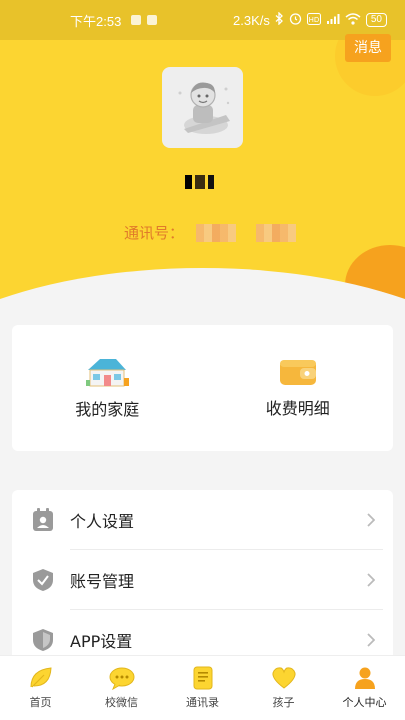 Image resolution: width=405 pixels, height=720 pixels. Describe the element at coordinates (298, 388) in the screenshot. I see `fee-details-button: 收费明细` at that location.